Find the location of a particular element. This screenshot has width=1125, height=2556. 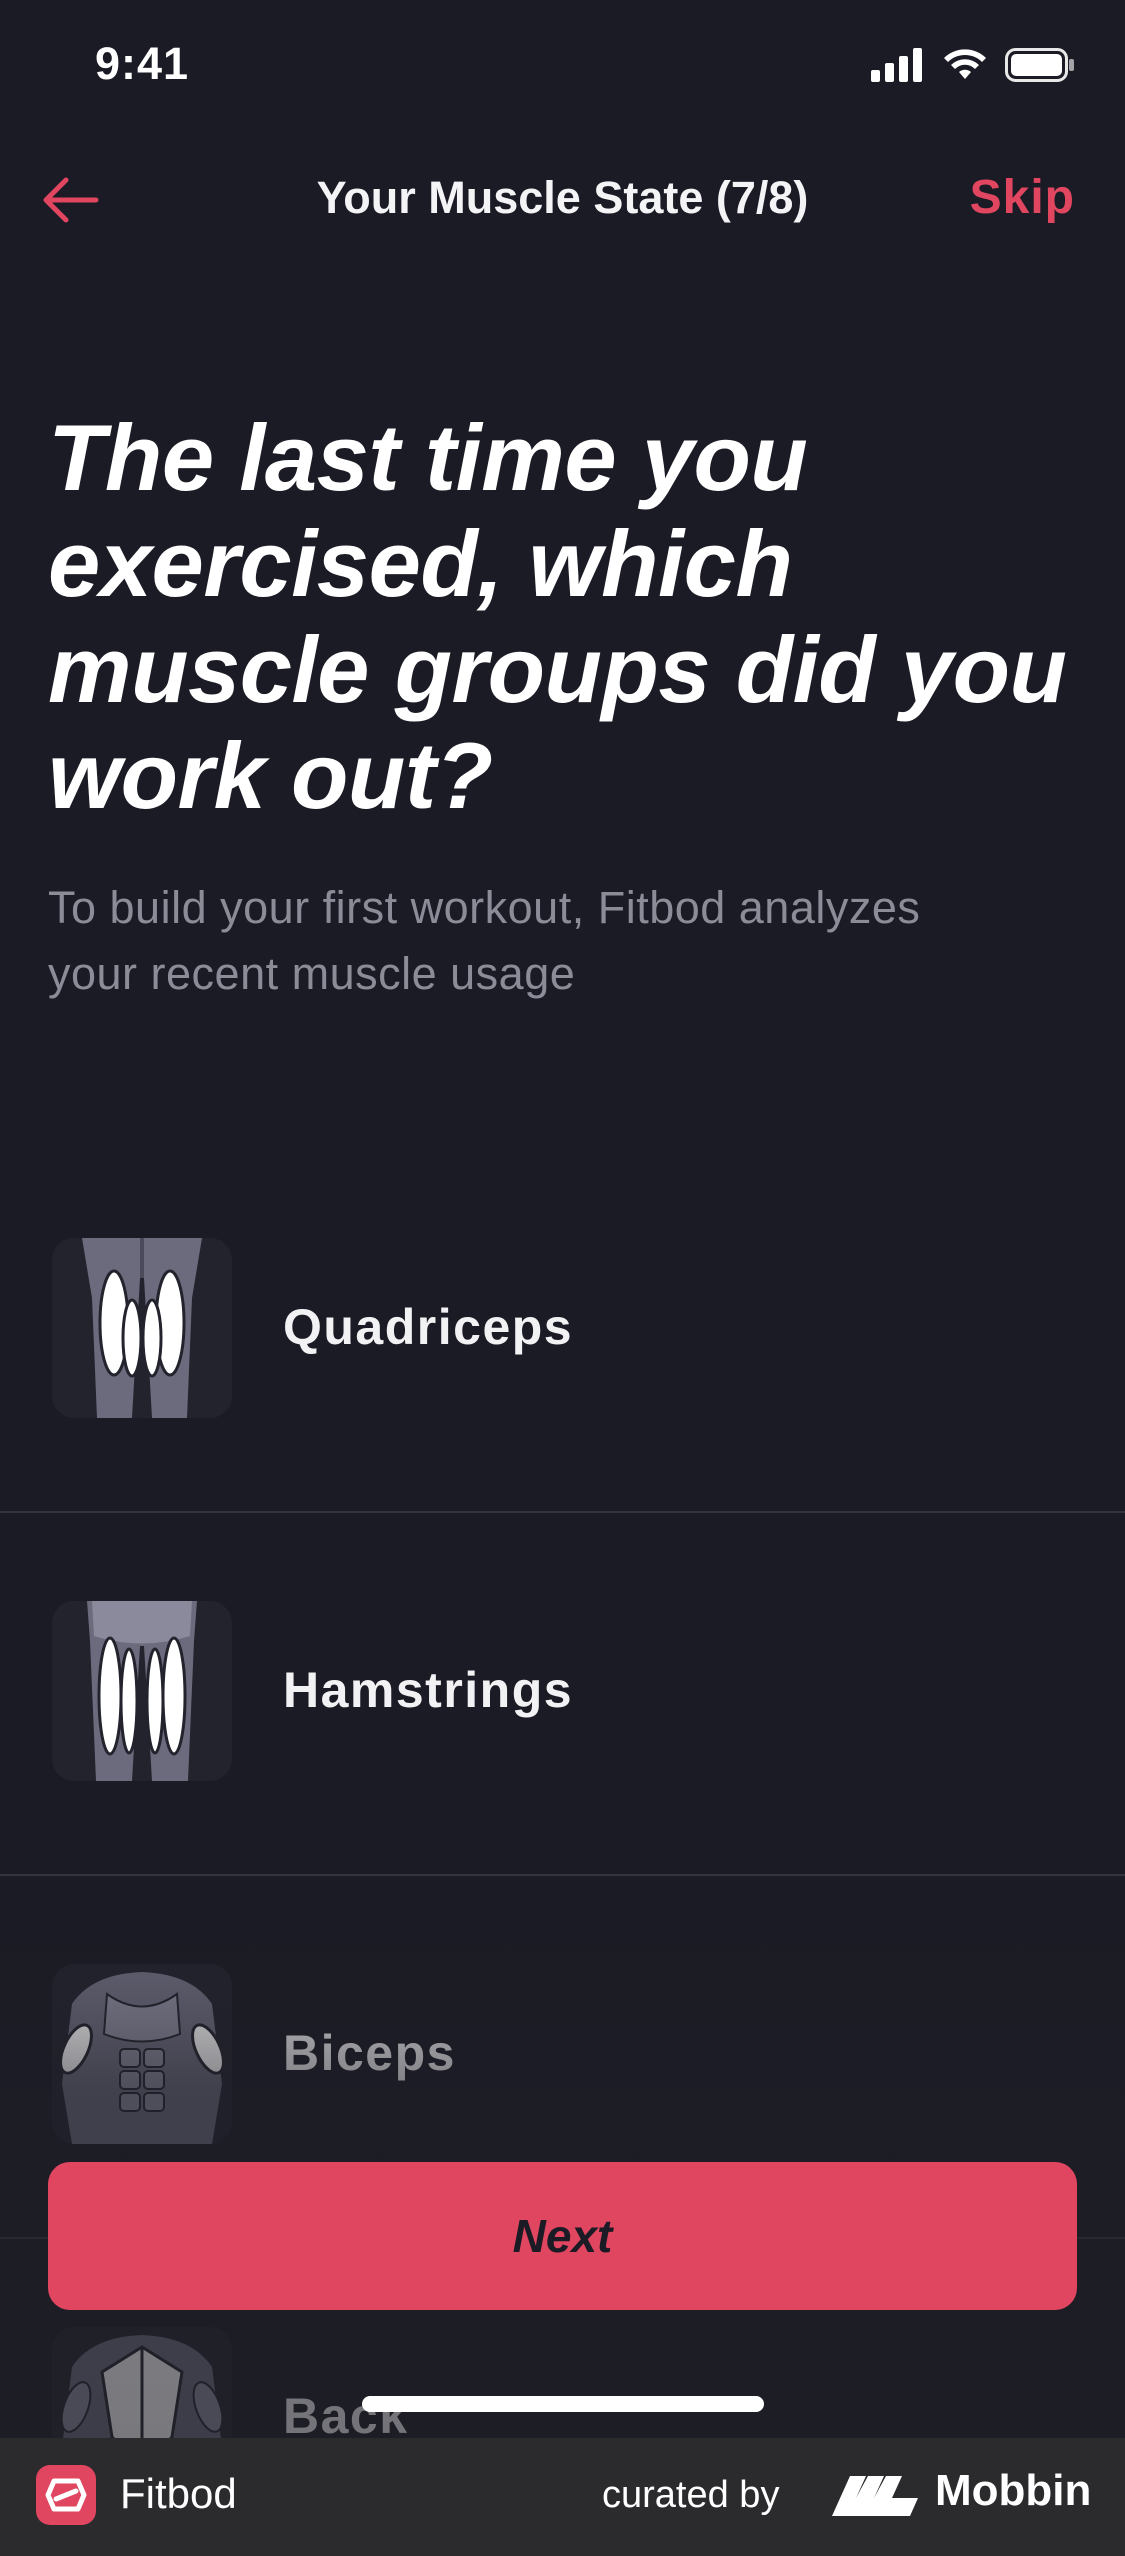

page-title: Your Muscle State (7/8) is located at coordinates (562, 197).